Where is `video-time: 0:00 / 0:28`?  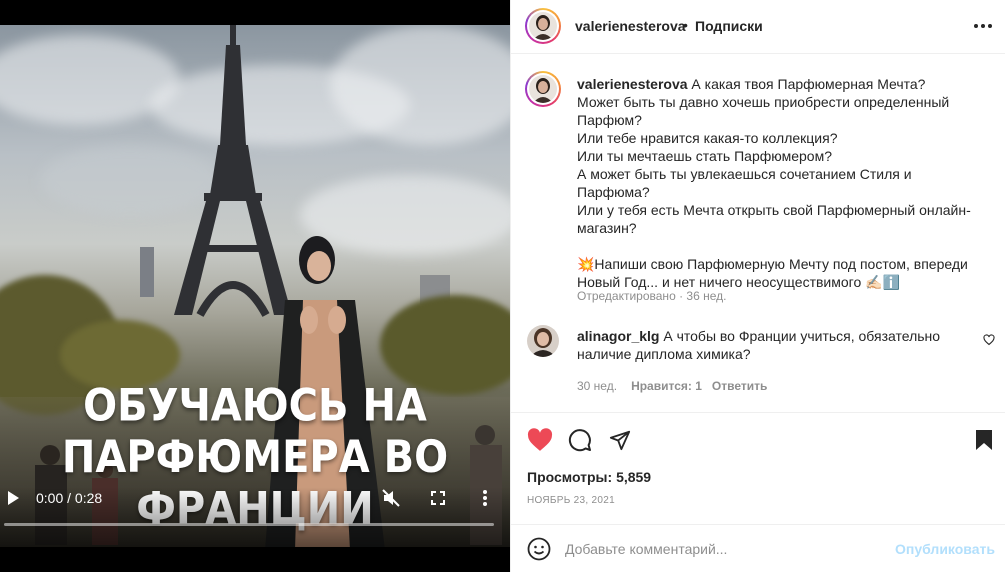
video-time: 0:00 / 0:28 is located at coordinates (69, 498).